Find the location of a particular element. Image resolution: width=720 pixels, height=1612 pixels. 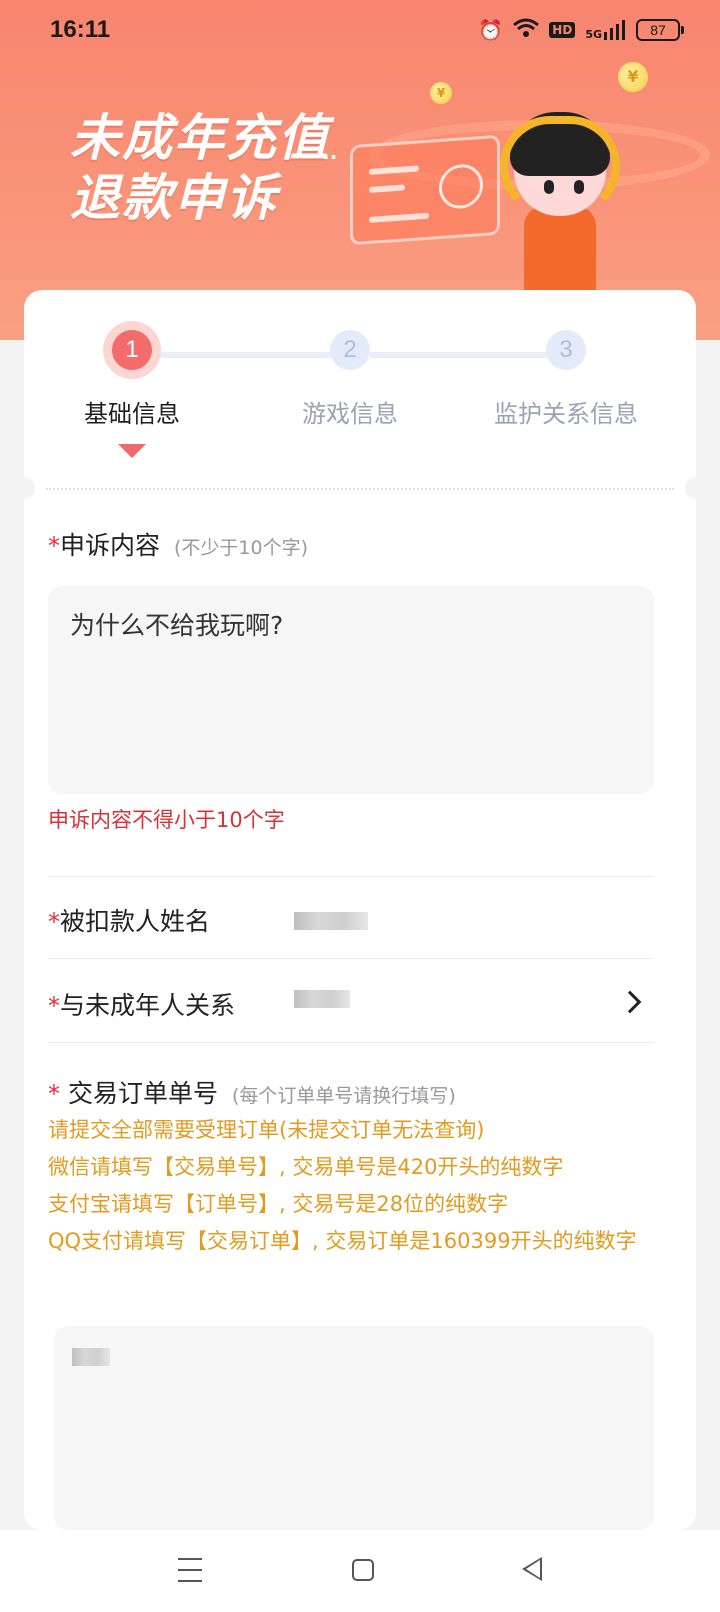

relation-label: *与未成年人关系 is located at coordinates (141, 1004).